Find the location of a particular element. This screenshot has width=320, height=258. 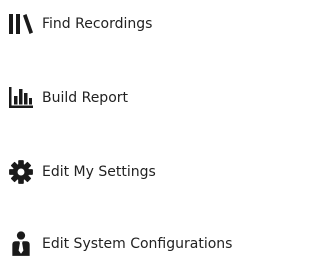

menu-item-label: Edit My Settings is located at coordinates (99, 172).